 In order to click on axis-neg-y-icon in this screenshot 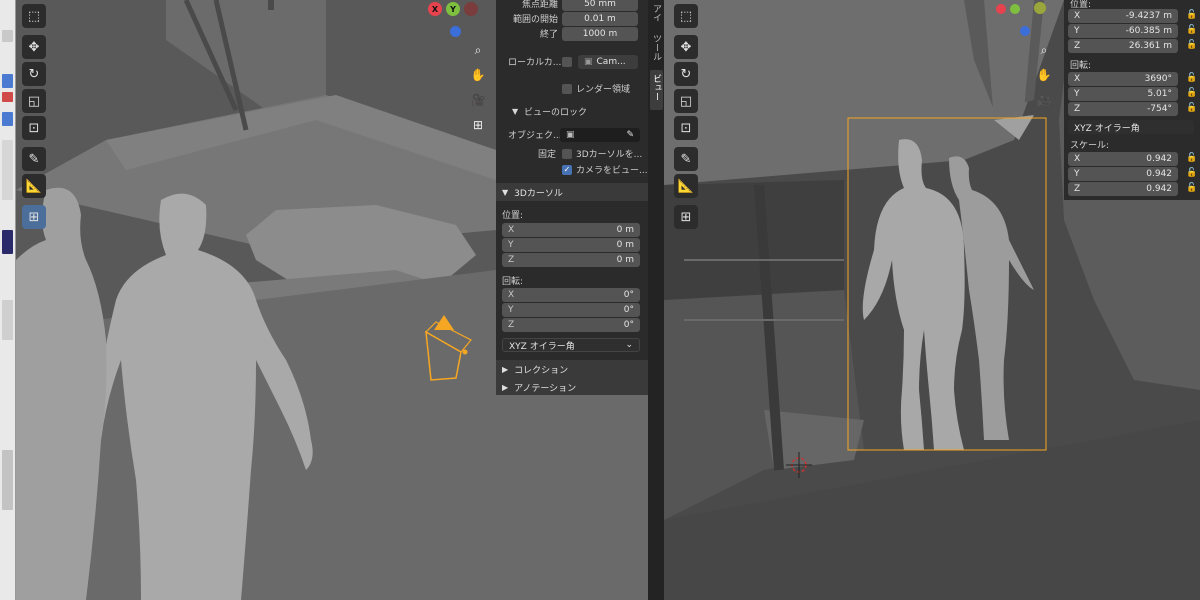, I will do `click(1040, 8)`.